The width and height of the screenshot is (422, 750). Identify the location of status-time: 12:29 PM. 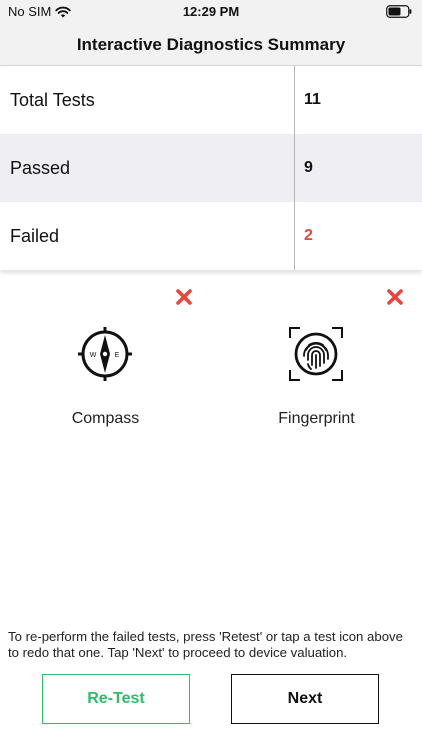
(211, 11).